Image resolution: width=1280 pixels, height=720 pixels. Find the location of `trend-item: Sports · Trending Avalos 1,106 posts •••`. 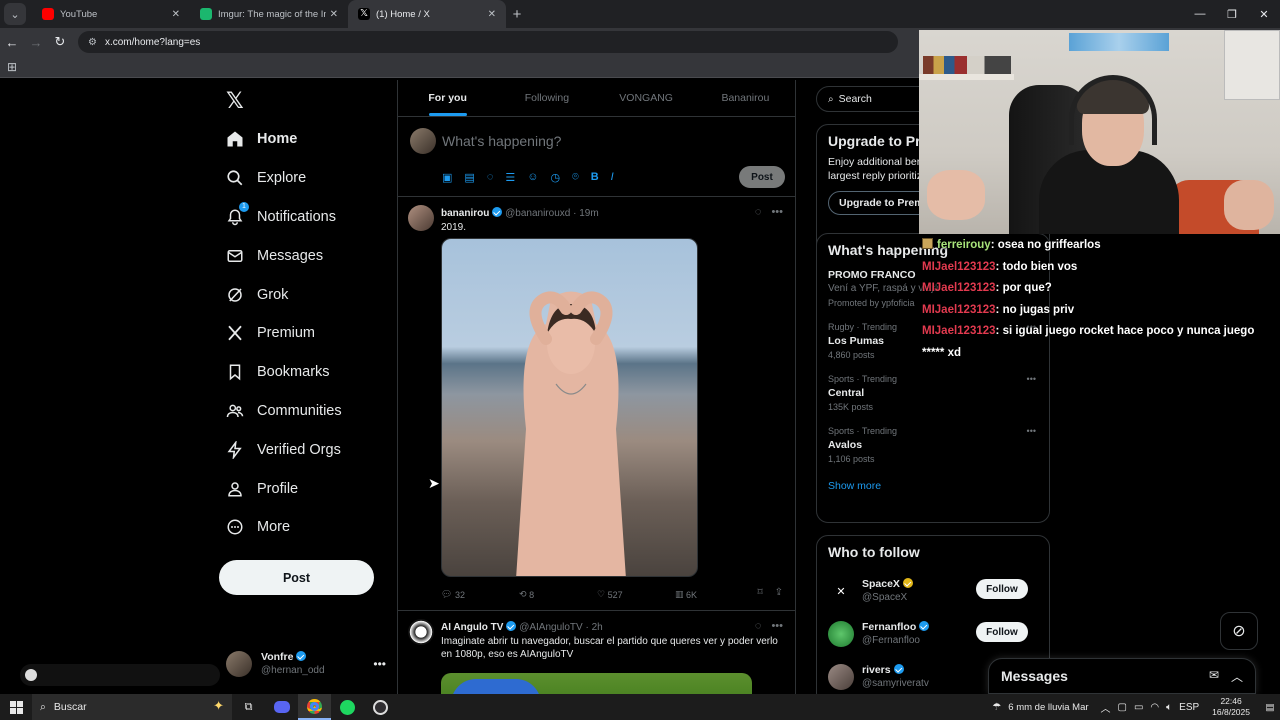

trend-item: Sports · Trending Avalos 1,106 posts ••• is located at coordinates (933, 445).